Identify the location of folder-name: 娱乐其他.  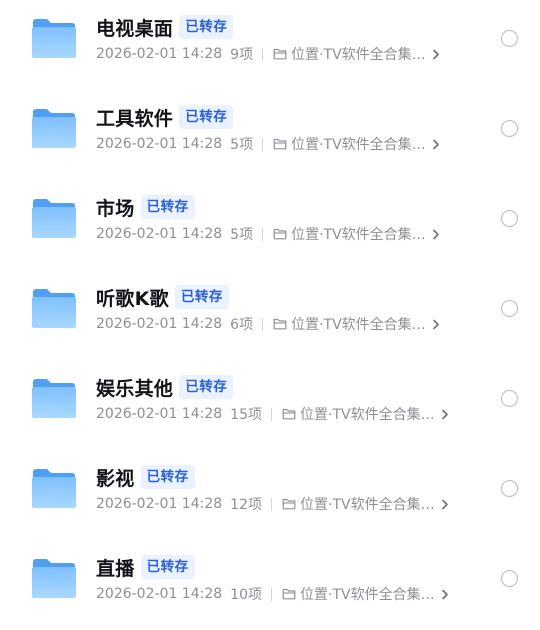
(135, 388).